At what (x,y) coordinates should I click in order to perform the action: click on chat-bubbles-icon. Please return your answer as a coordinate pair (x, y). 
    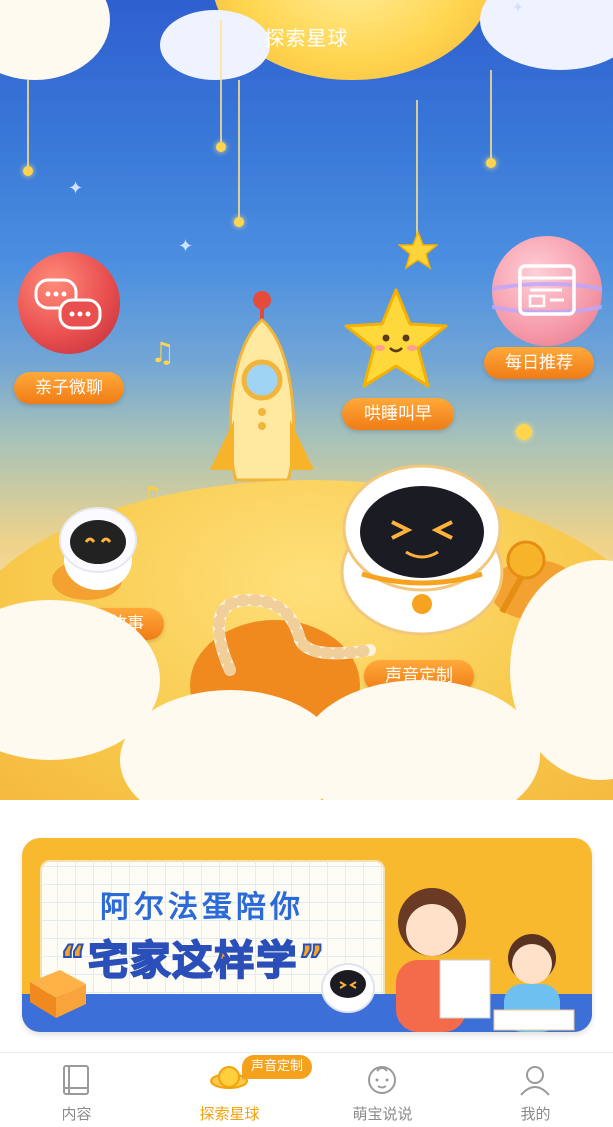
    Looking at the image, I should click on (68, 304).